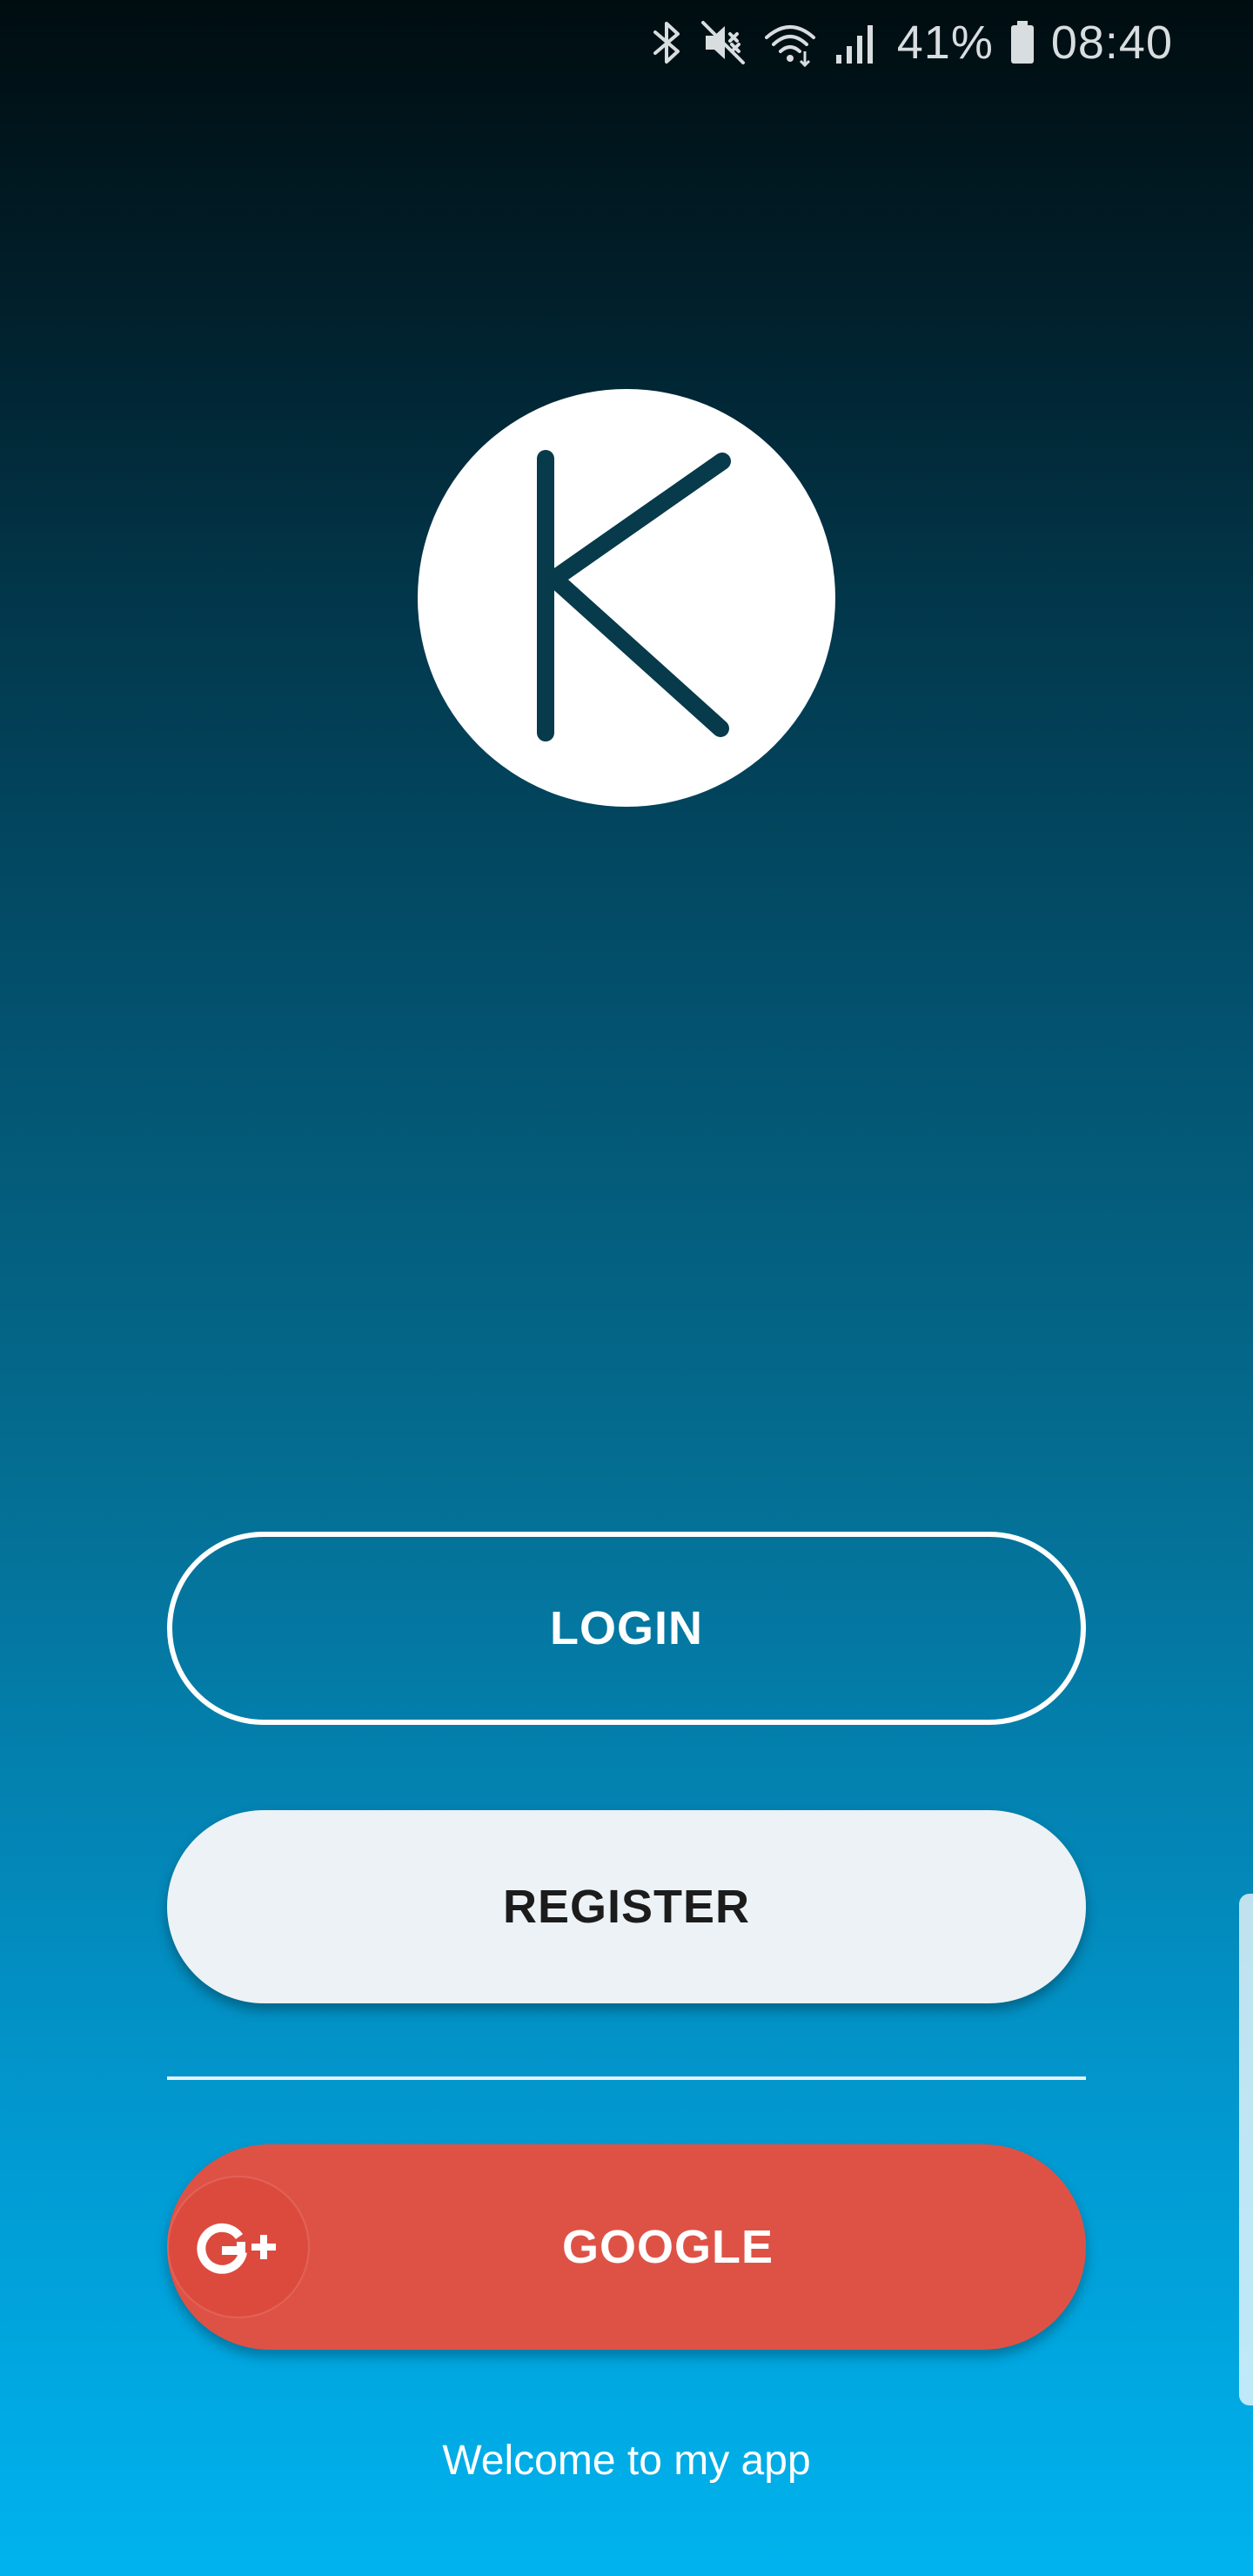 The height and width of the screenshot is (2576, 1253). What do you see at coordinates (626, 2078) in the screenshot?
I see `divider` at bounding box center [626, 2078].